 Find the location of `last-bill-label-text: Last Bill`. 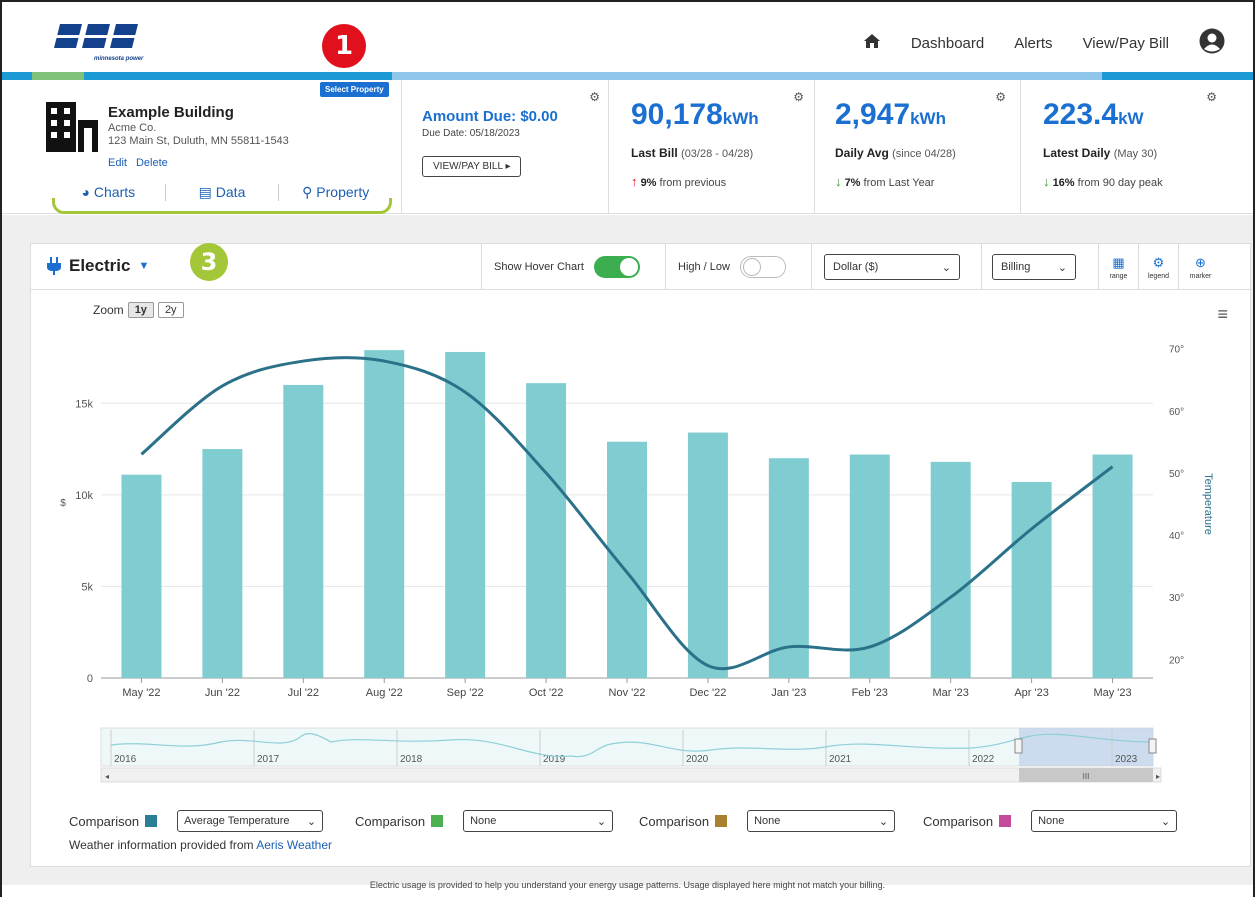

last-bill-label-text: Last Bill is located at coordinates (654, 153).